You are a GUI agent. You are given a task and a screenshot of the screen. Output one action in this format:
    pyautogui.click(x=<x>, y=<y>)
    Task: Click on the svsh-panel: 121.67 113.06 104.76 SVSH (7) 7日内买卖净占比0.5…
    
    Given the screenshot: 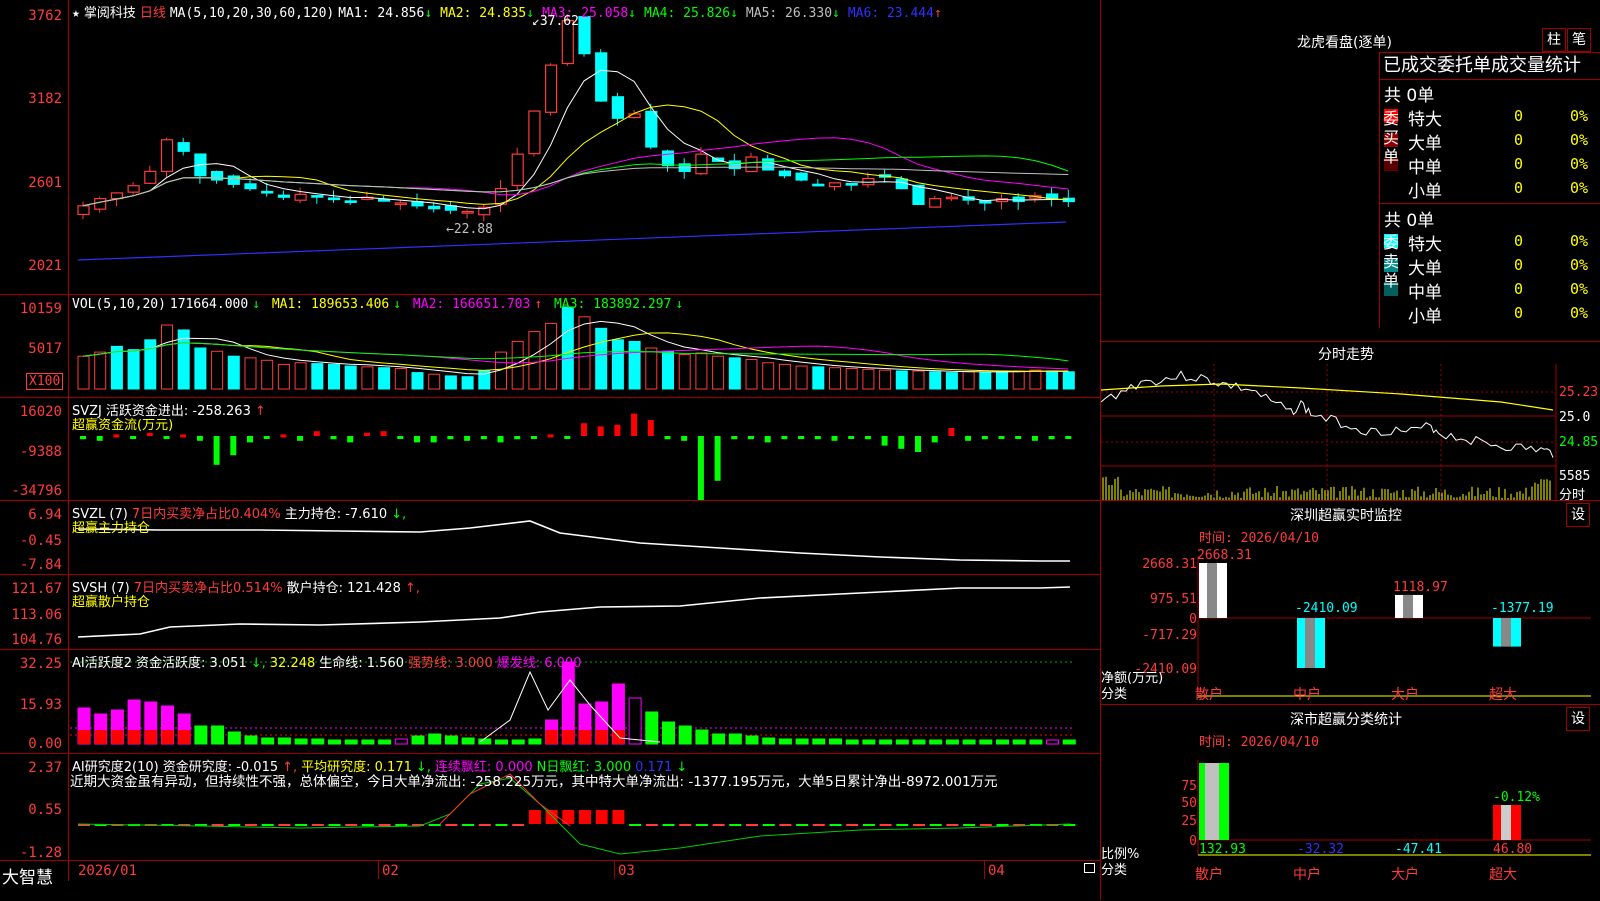 What is the action you would take?
    pyautogui.click(x=550, y=612)
    